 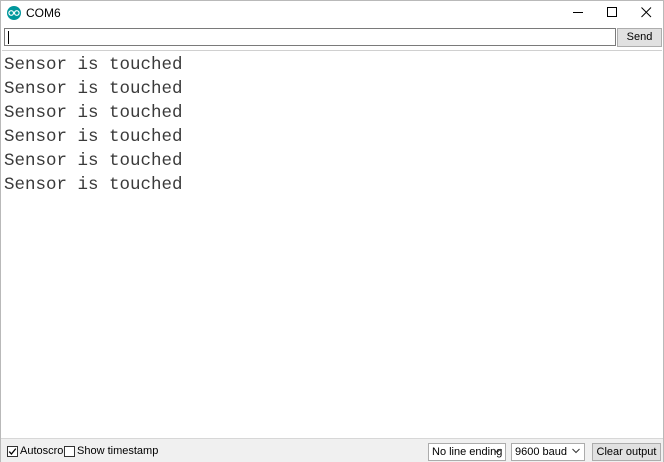 I want to click on baud-rate-select: 9600 baud, so click(x=548, y=452).